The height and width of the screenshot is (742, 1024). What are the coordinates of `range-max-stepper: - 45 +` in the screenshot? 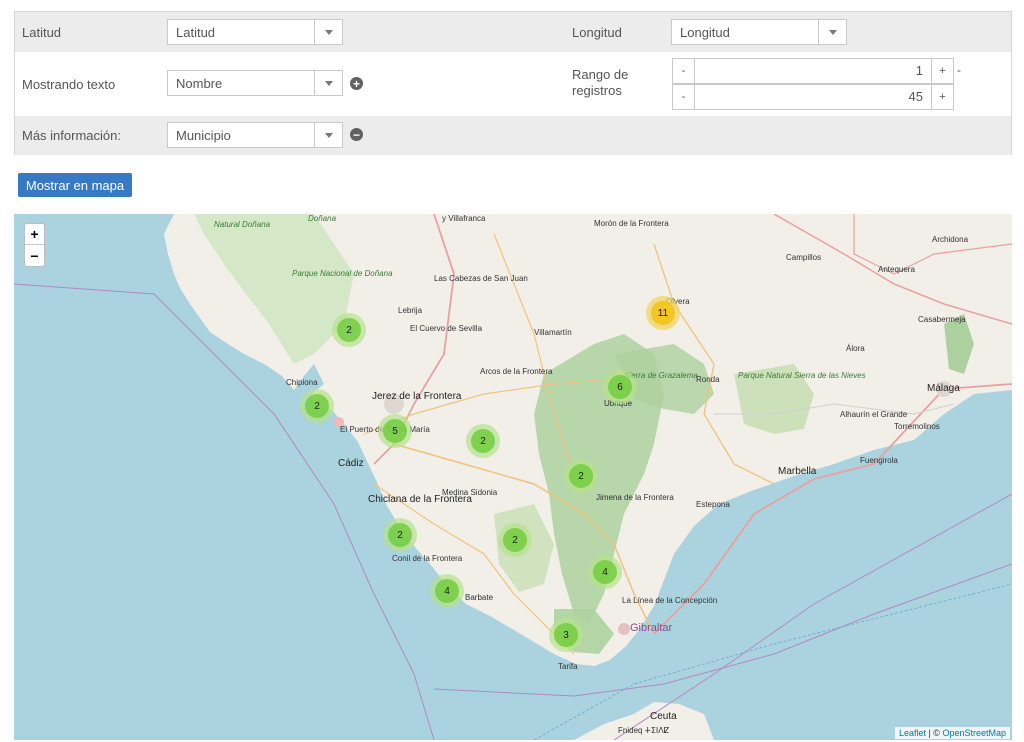 It's located at (813, 97).